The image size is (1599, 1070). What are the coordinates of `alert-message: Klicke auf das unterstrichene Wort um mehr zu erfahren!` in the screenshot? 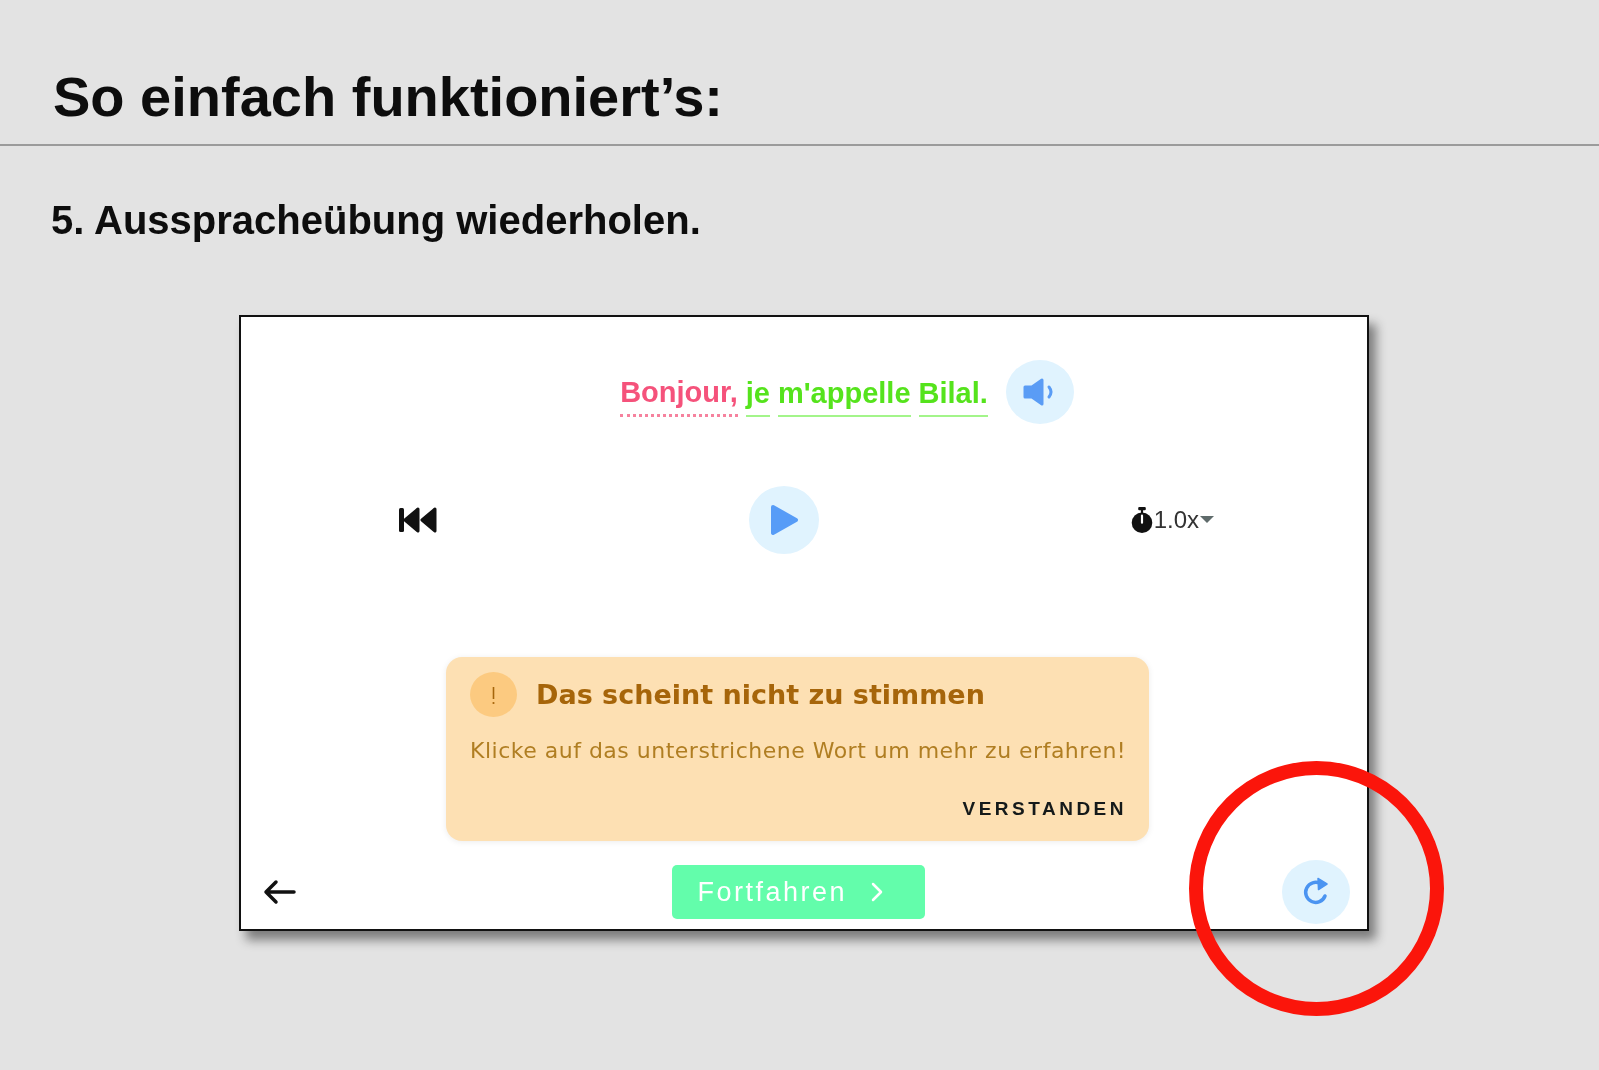 It's located at (798, 751).